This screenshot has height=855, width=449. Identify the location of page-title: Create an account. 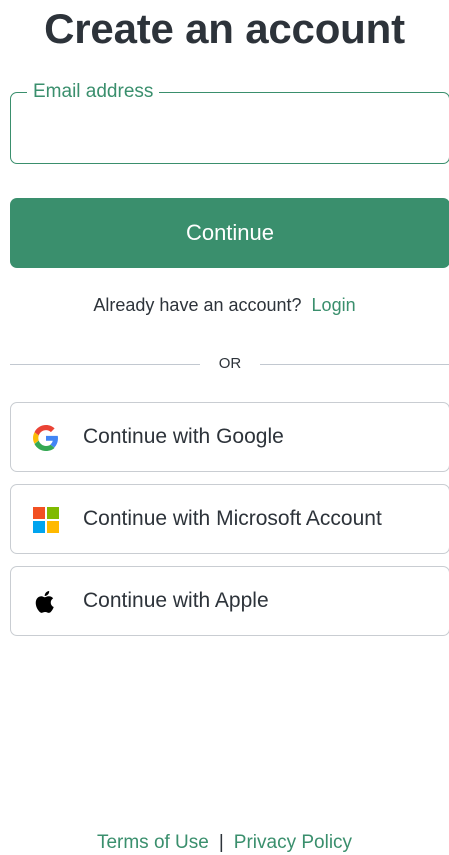
(224, 28).